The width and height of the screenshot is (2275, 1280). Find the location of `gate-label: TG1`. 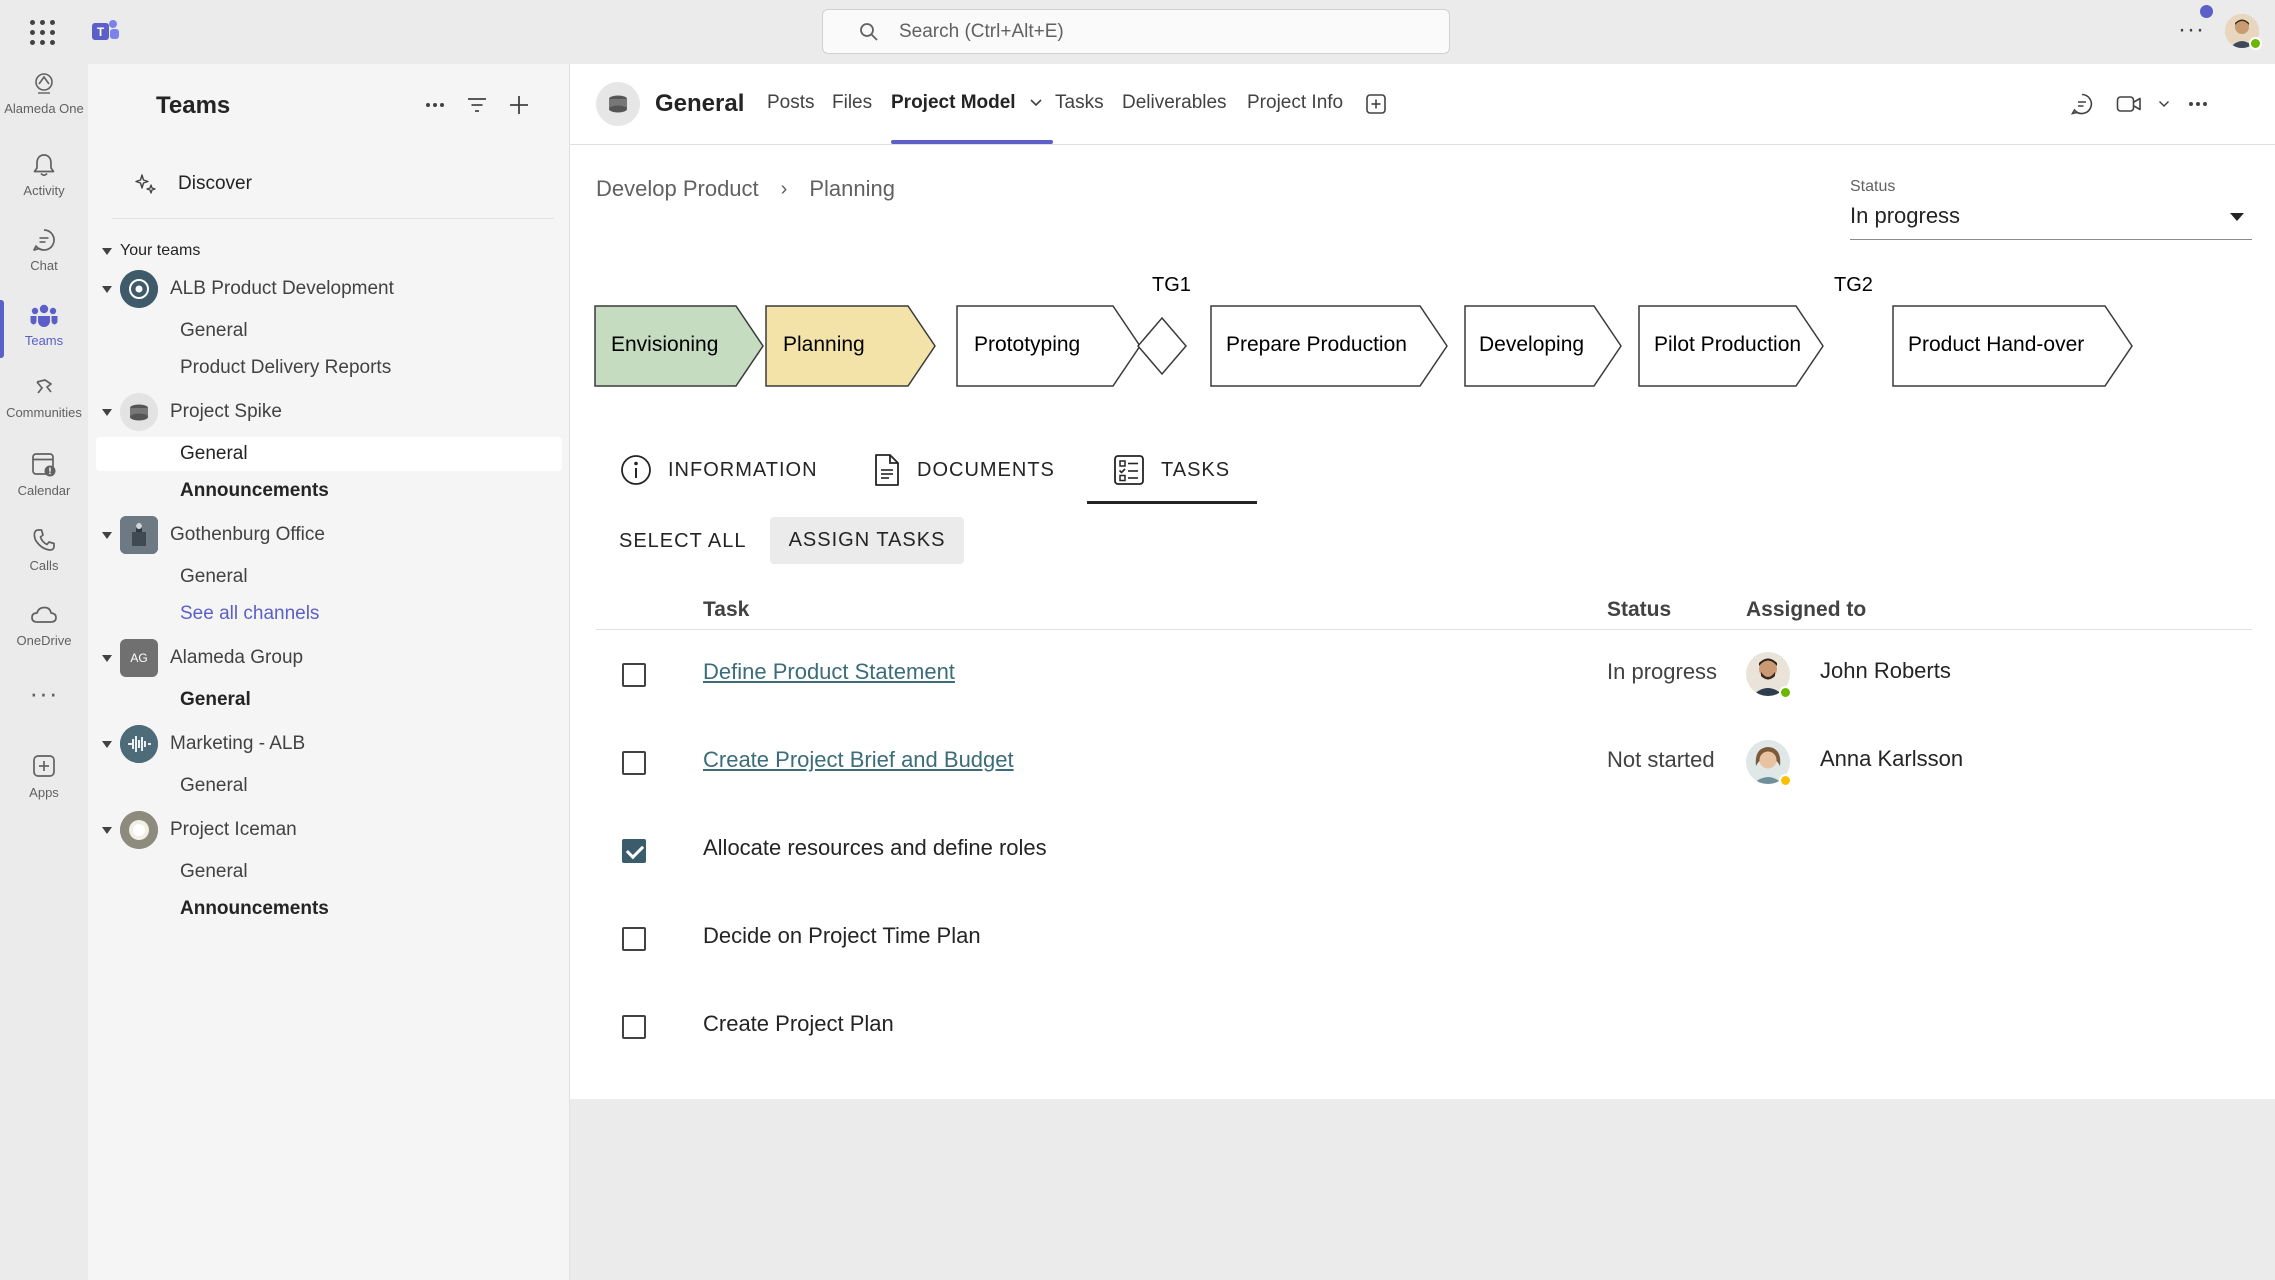

gate-label: TG1 is located at coordinates (1171, 285).